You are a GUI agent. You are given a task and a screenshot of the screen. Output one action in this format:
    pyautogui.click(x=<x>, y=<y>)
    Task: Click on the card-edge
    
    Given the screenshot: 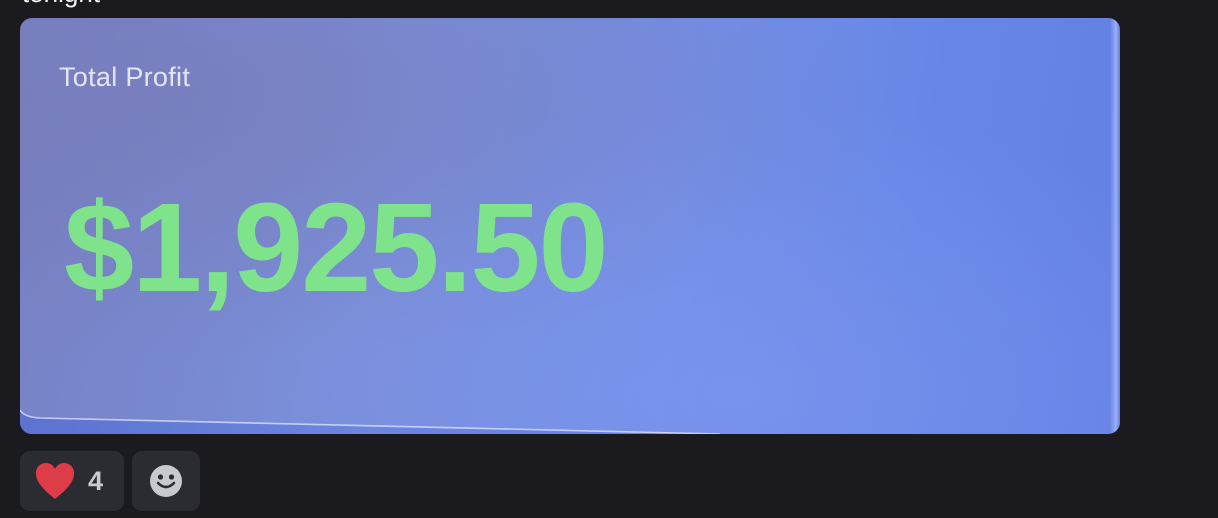 What is the action you would take?
    pyautogui.click(x=1115, y=226)
    